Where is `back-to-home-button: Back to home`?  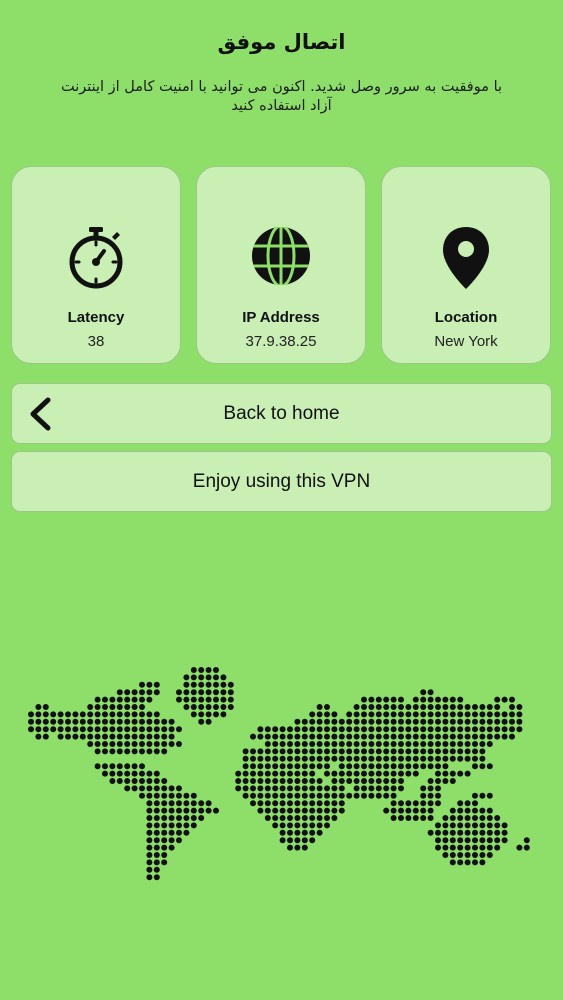 back-to-home-button: Back to home is located at coordinates (281, 413).